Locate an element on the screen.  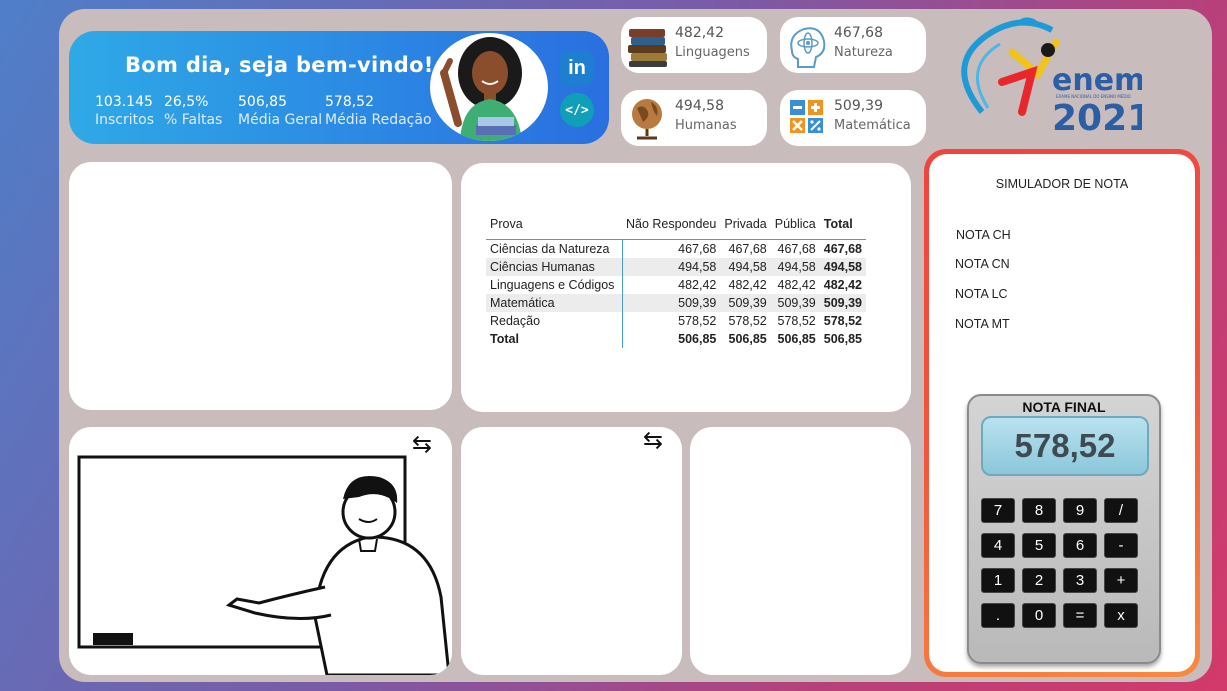
brain-atom-icon is located at coordinates (807, 45).